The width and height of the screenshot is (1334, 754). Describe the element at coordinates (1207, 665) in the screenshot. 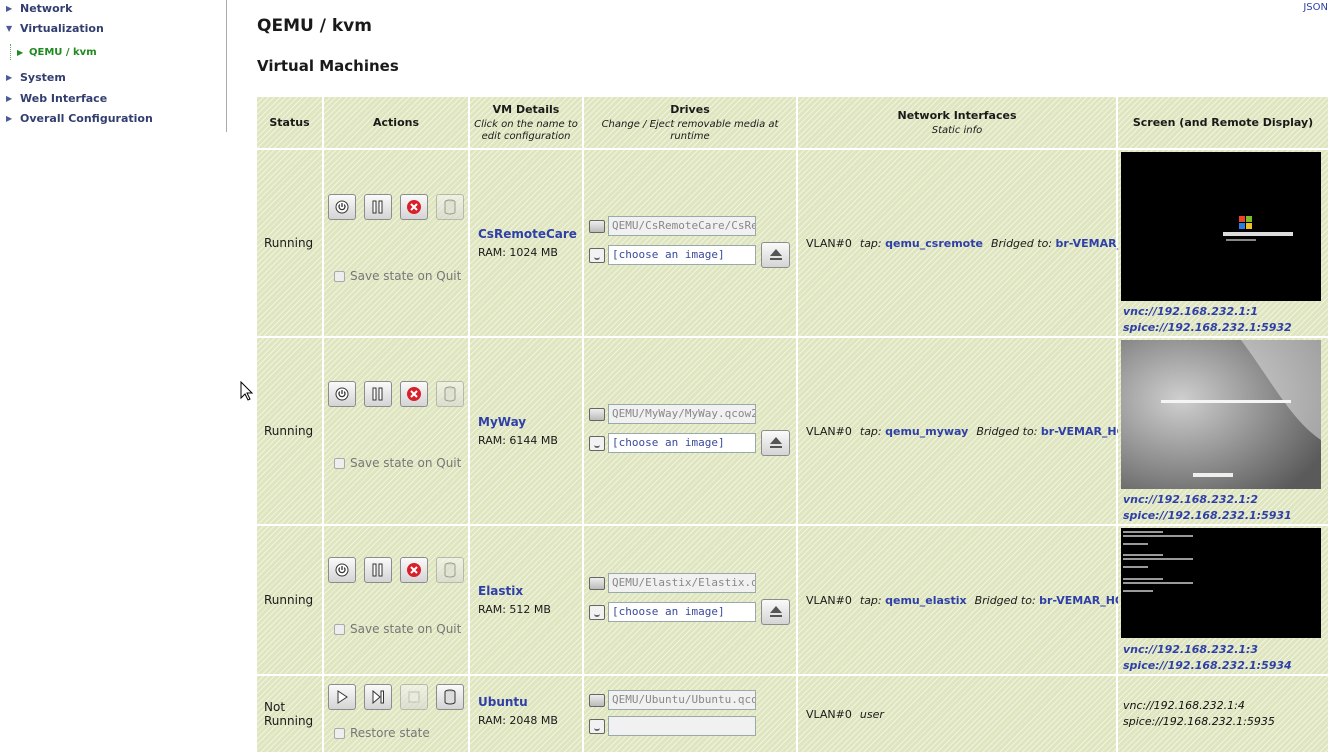

I see `spice-link: spice://192.168.232.1:5934` at that location.